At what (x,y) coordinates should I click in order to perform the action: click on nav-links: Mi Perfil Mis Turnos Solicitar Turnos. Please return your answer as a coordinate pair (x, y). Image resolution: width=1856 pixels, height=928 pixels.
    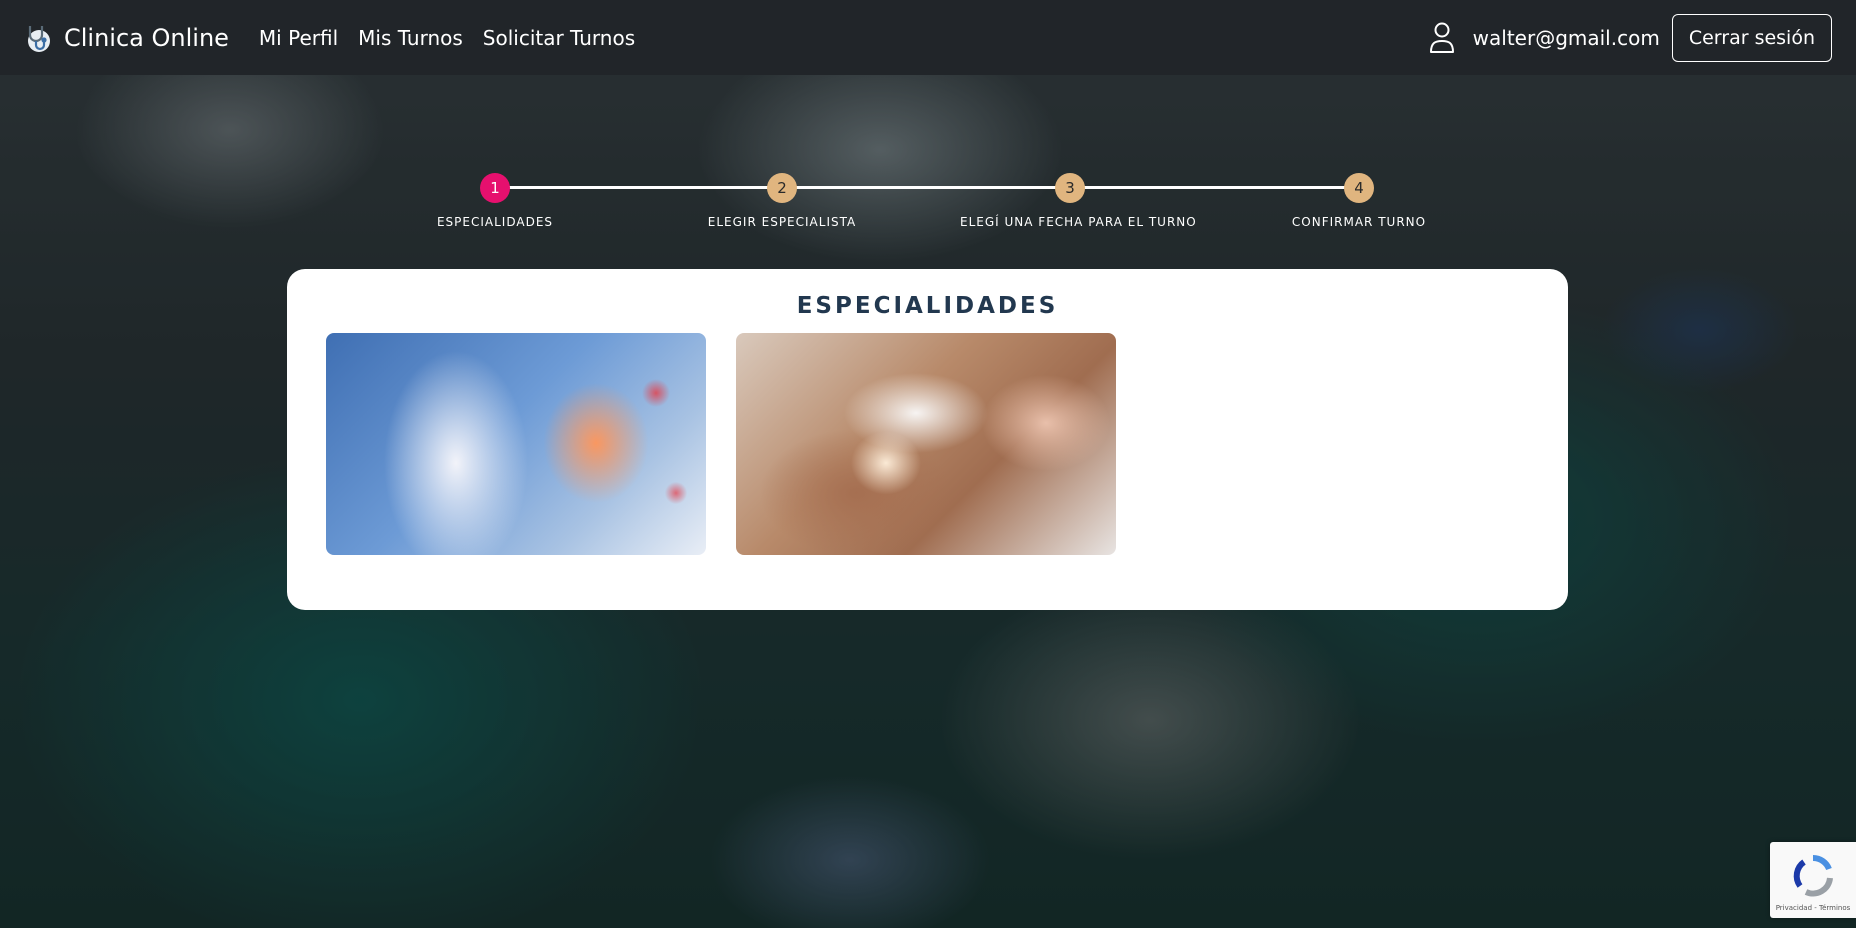
    Looking at the image, I should click on (457, 38).